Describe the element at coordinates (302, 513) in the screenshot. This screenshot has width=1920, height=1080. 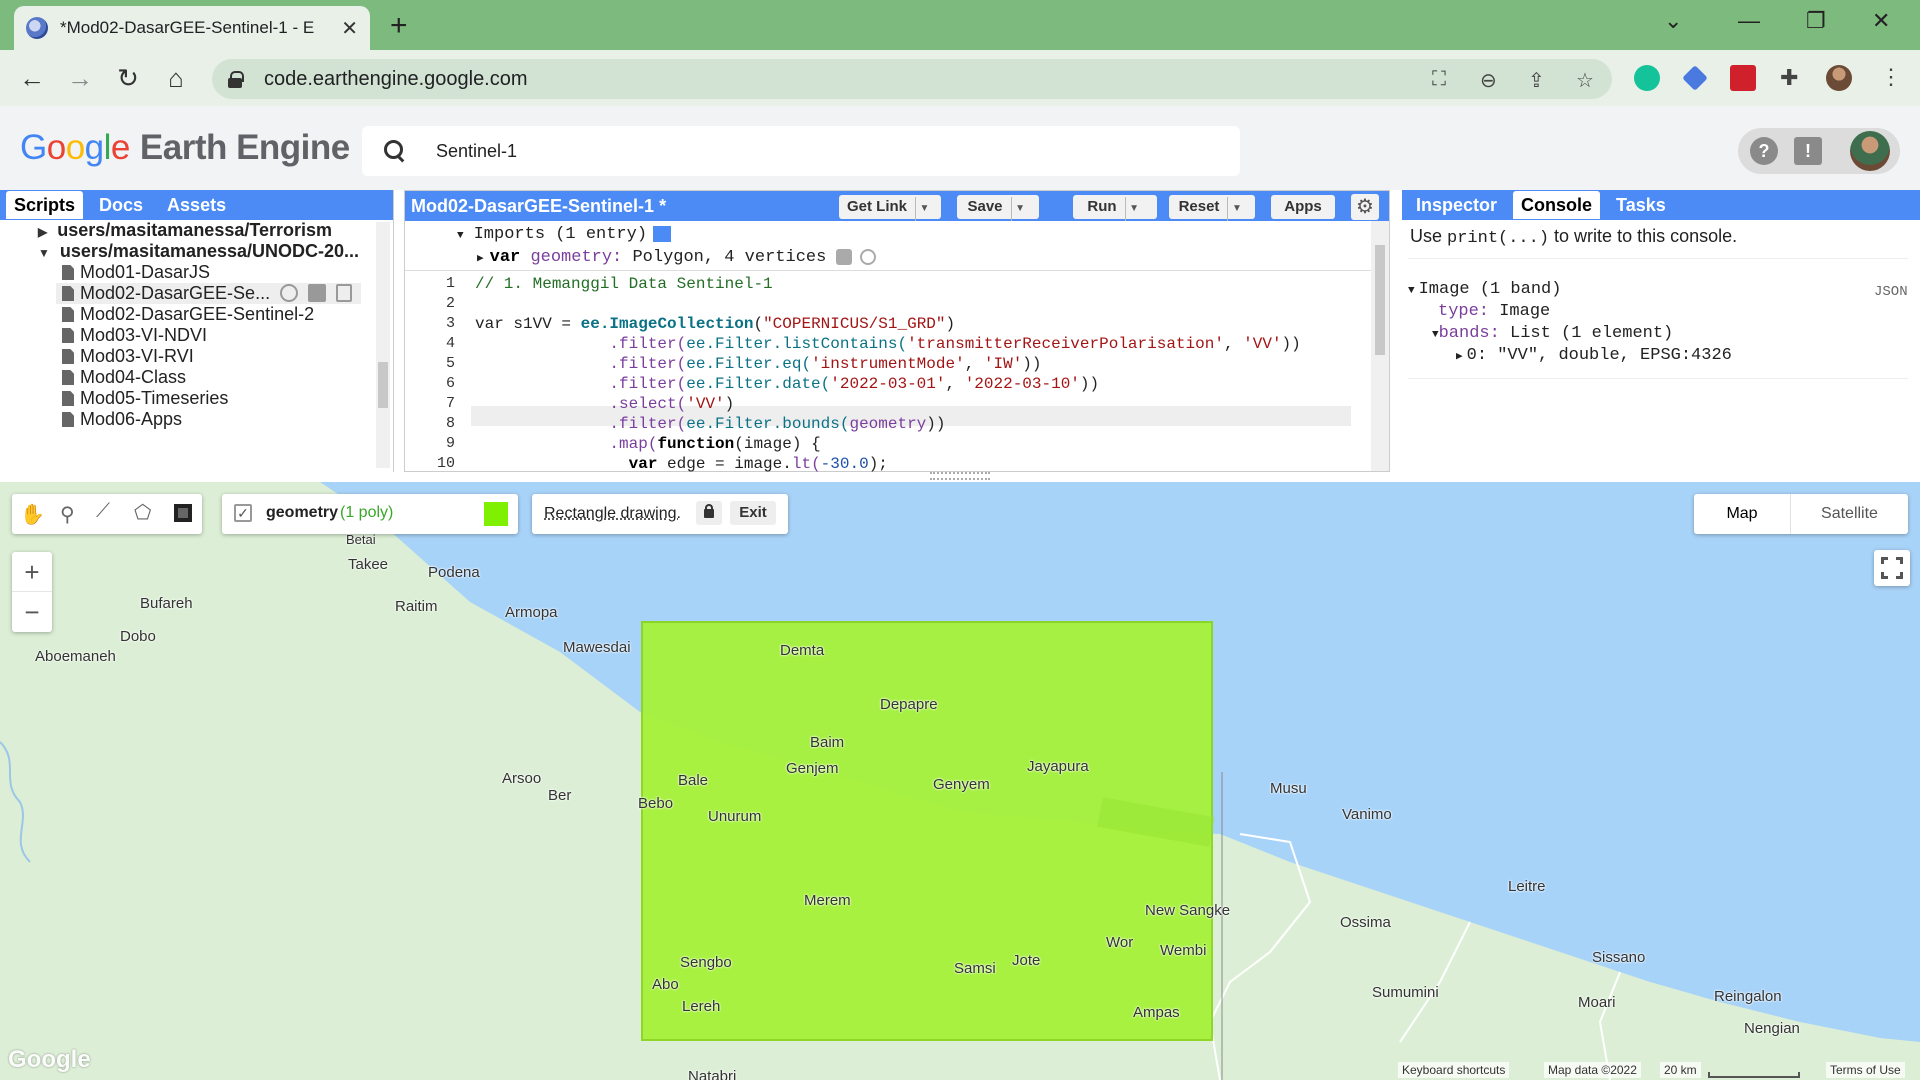
I see `geometry-layer-name: geometry` at that location.